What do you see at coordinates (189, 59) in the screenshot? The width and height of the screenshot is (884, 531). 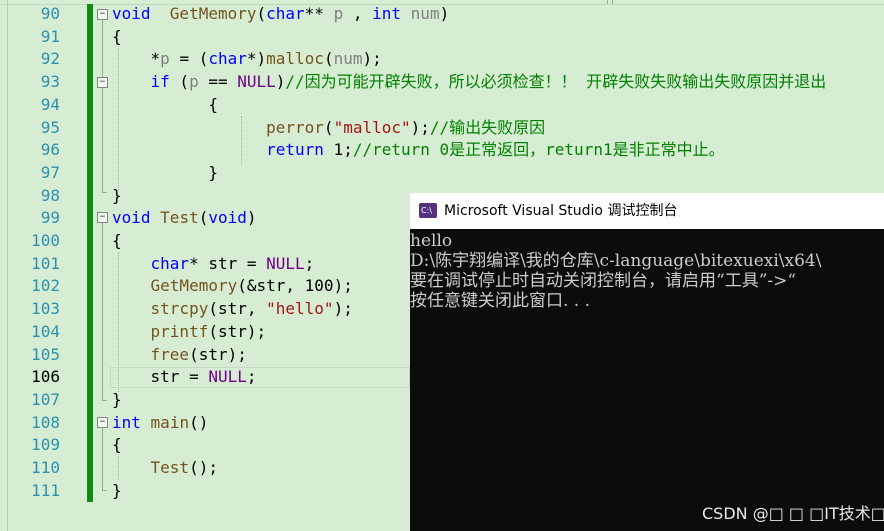 I see `code-token: = (` at bounding box center [189, 59].